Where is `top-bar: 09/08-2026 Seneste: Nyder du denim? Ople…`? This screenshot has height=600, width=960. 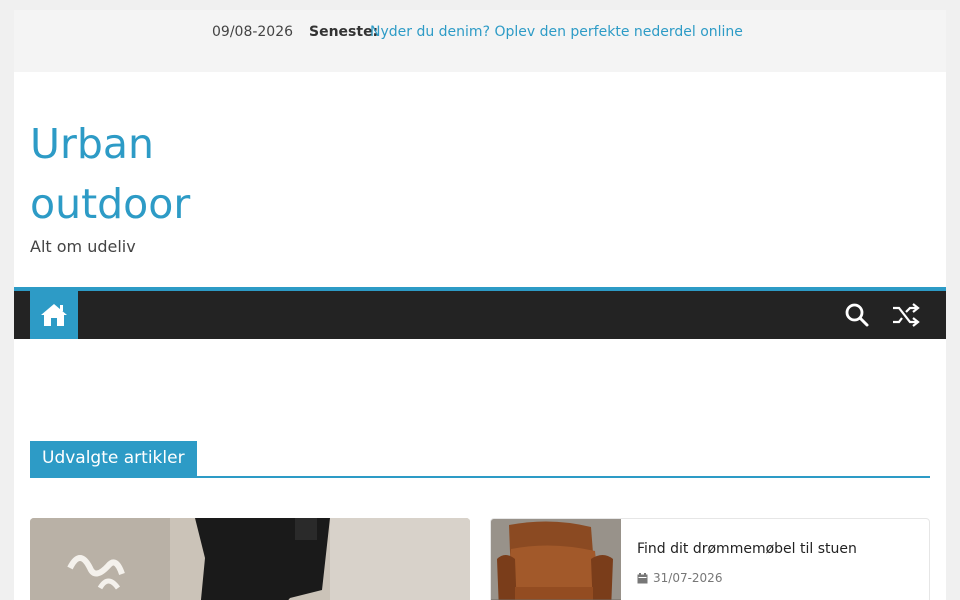
top-bar: 09/08-2026 Seneste: Nyder du denim? Ople… is located at coordinates (480, 41).